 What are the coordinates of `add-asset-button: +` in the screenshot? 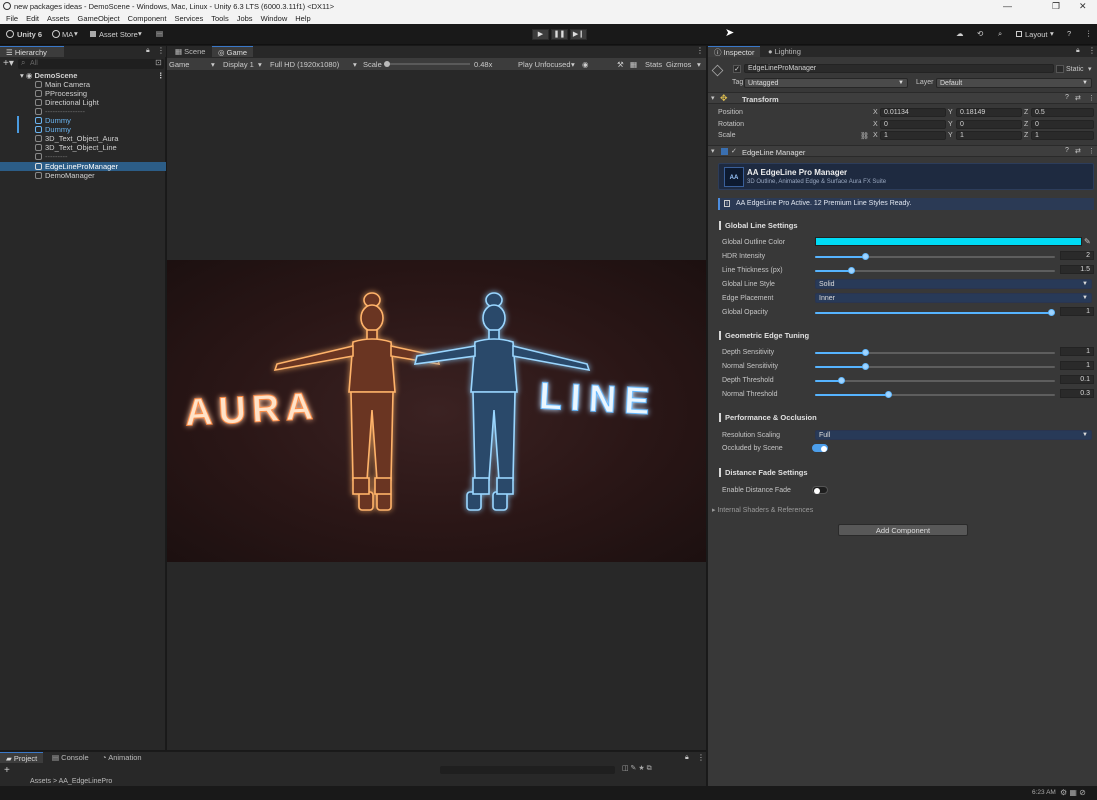 It's located at (7, 770).